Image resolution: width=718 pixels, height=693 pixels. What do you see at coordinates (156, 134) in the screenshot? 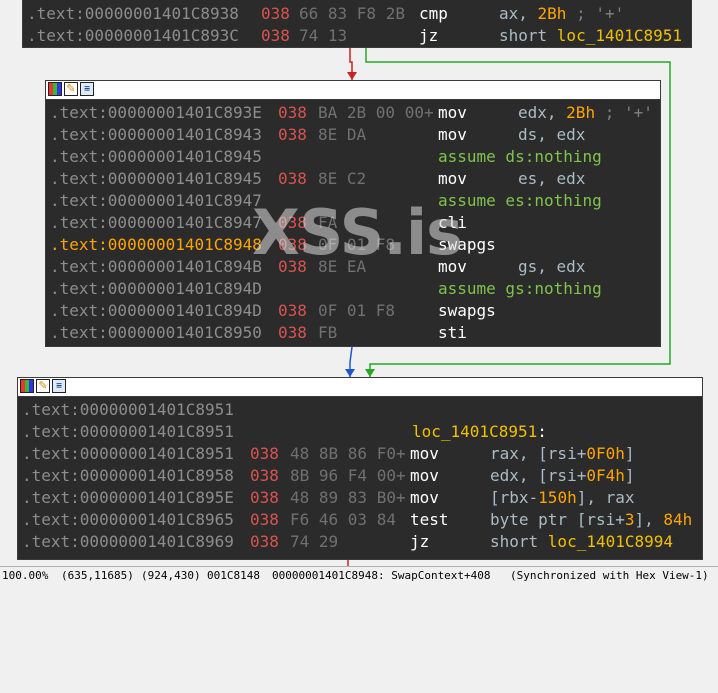
I see `address: .text:00000001401C8943` at bounding box center [156, 134].